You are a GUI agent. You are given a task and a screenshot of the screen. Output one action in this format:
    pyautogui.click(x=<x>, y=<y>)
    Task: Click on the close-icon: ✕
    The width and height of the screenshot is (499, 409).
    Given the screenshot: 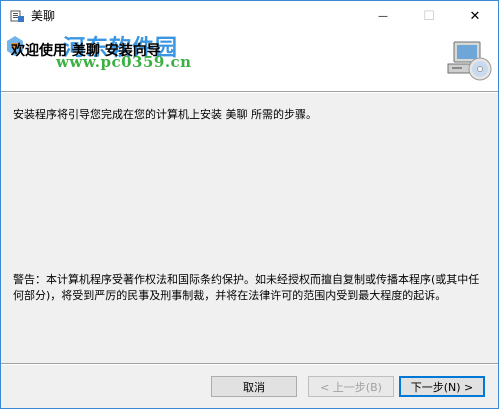 What is the action you would take?
    pyautogui.click(x=475, y=16)
    